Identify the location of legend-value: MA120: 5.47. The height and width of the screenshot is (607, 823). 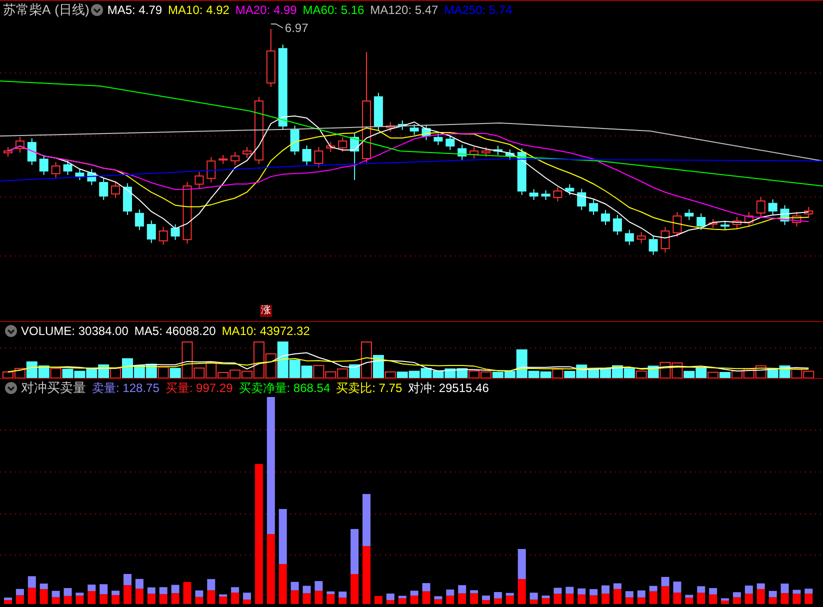
(404, 10).